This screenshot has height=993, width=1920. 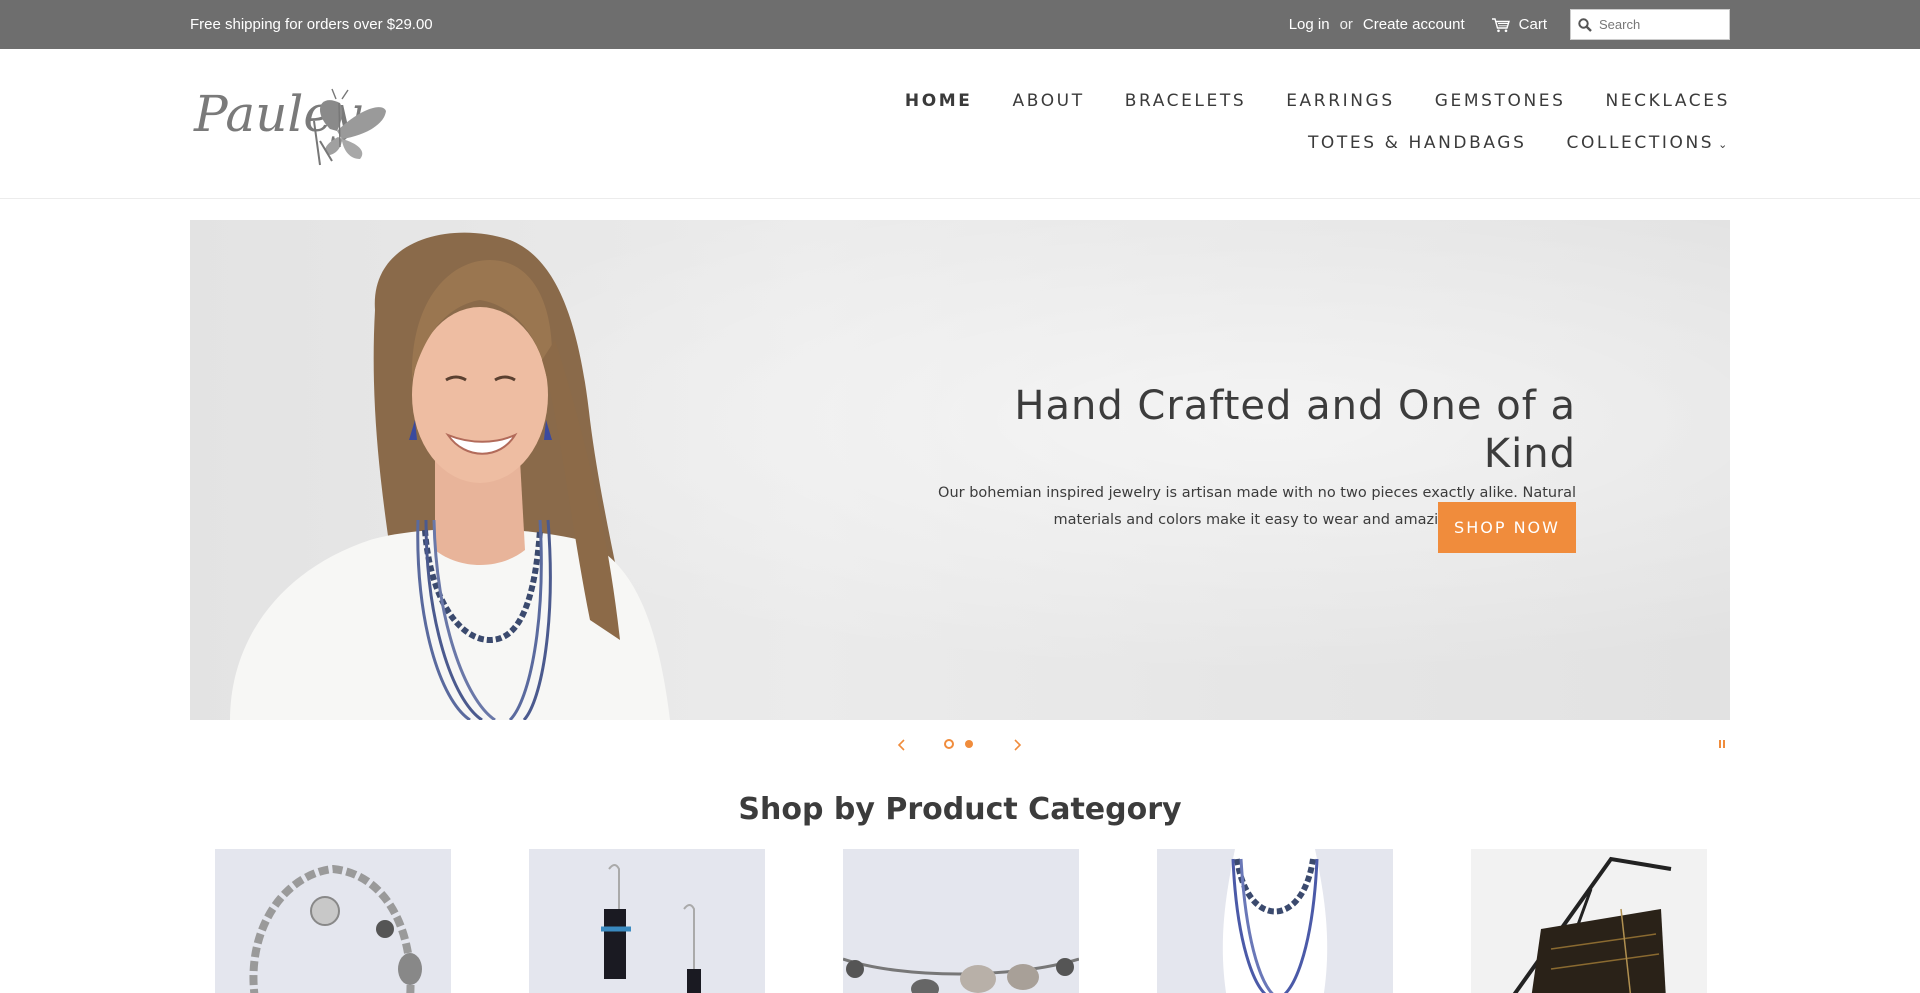 I want to click on chevron-right-icon, so click(x=1017, y=745).